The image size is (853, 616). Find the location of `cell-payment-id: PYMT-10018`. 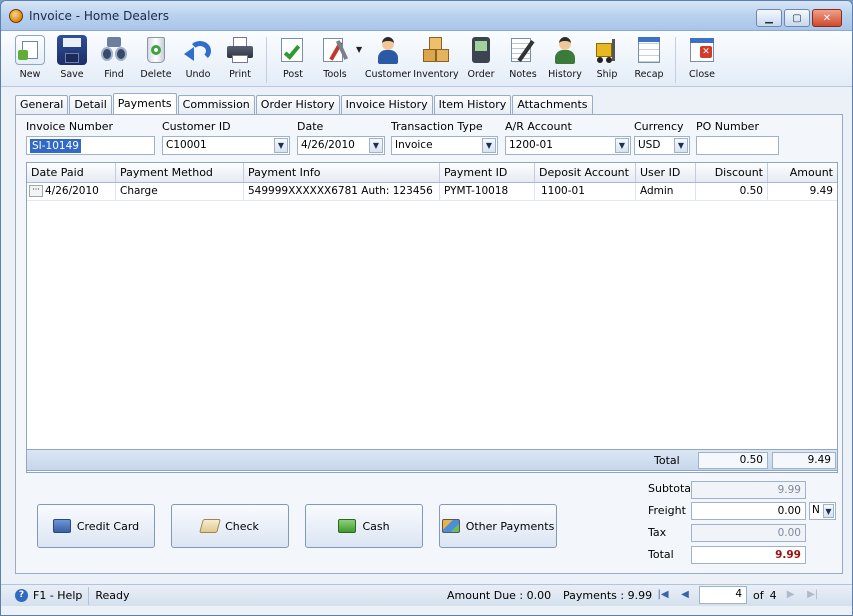

cell-payment-id: PYMT-10018 is located at coordinates (487, 191).